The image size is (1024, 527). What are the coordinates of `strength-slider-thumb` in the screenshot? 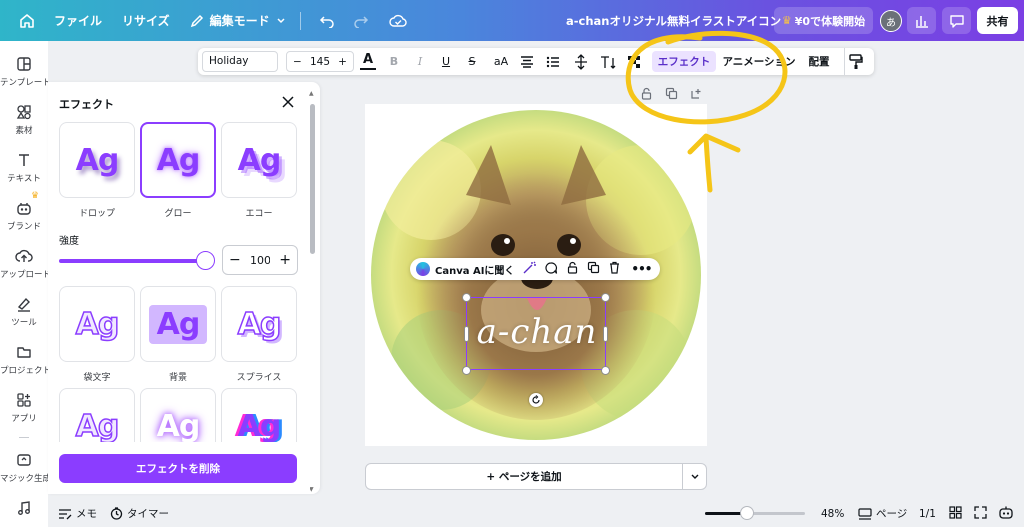 It's located at (205, 260).